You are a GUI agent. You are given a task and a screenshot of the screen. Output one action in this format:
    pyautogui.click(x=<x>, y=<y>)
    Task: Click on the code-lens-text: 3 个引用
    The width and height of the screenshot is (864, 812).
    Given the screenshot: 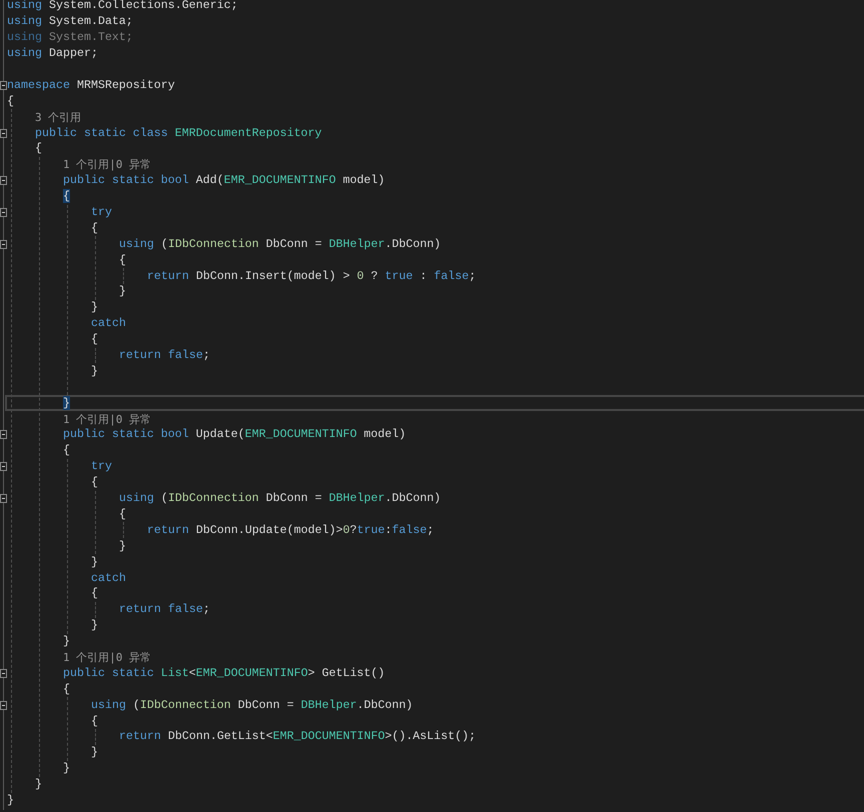 What is the action you would take?
    pyautogui.click(x=58, y=117)
    